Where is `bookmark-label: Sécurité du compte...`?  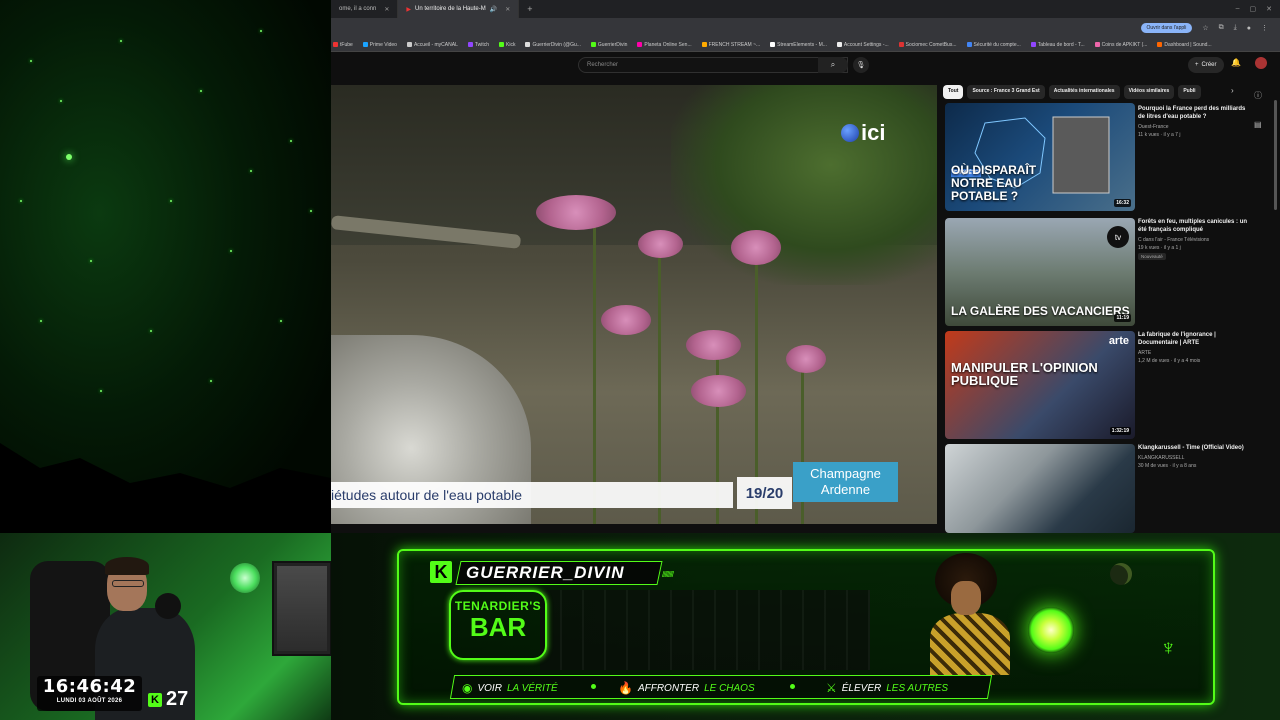
bookmark-label: Sécurité du compte... is located at coordinates (997, 44).